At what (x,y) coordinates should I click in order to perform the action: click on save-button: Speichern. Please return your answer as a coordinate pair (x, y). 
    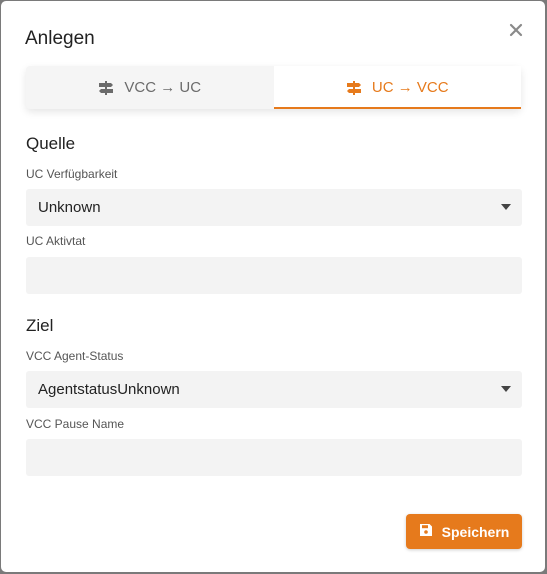
    Looking at the image, I should click on (464, 531).